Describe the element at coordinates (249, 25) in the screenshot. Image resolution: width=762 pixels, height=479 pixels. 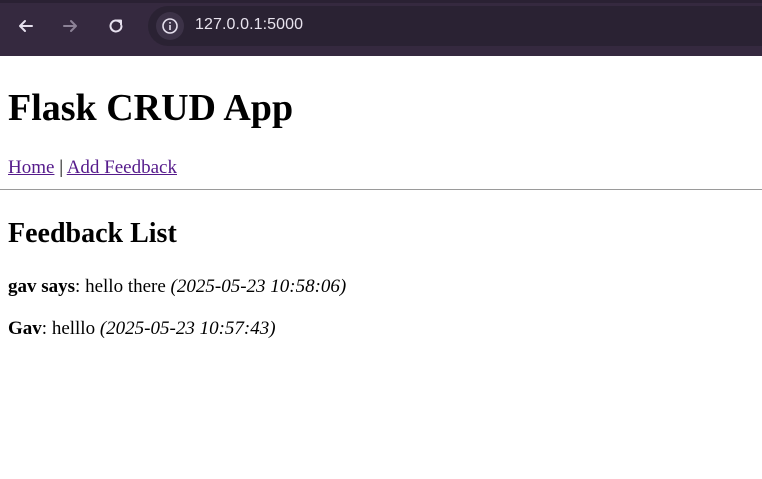
I see `url-text: 127.0.0.1:5000` at that location.